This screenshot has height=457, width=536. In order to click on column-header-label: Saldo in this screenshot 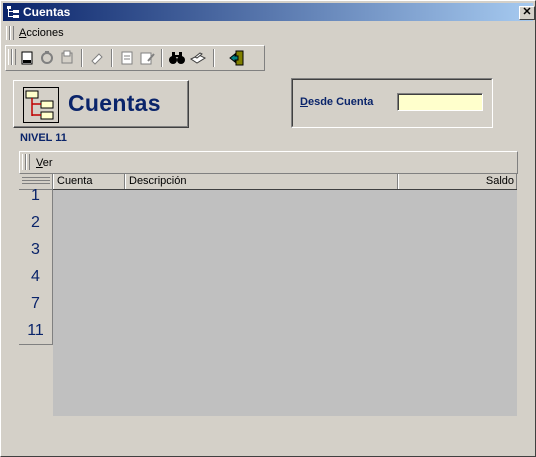, I will do `click(499, 181)`.